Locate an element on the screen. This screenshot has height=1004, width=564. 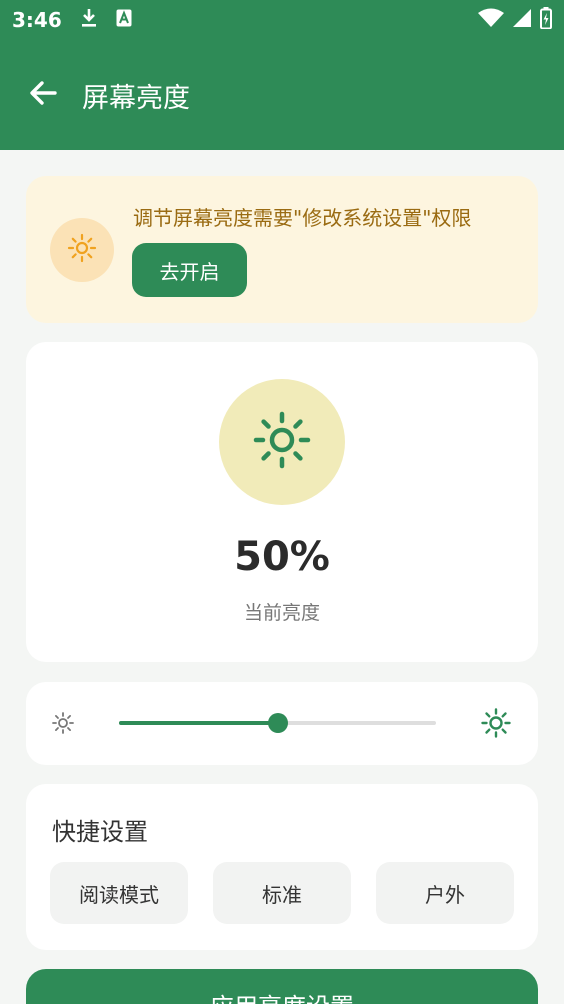
slider-card is located at coordinates (282, 723).